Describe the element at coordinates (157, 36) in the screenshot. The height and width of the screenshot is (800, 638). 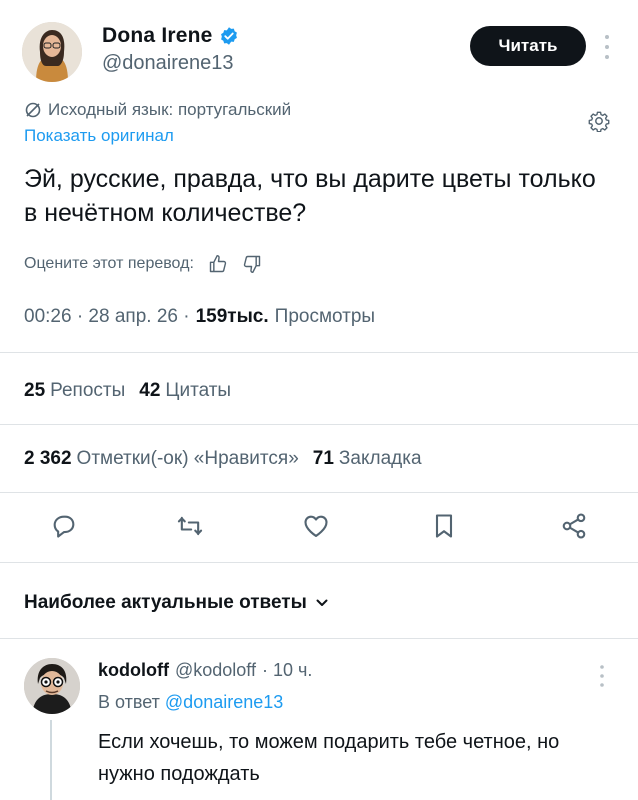
I see `author-display-name: Dona Irene` at that location.